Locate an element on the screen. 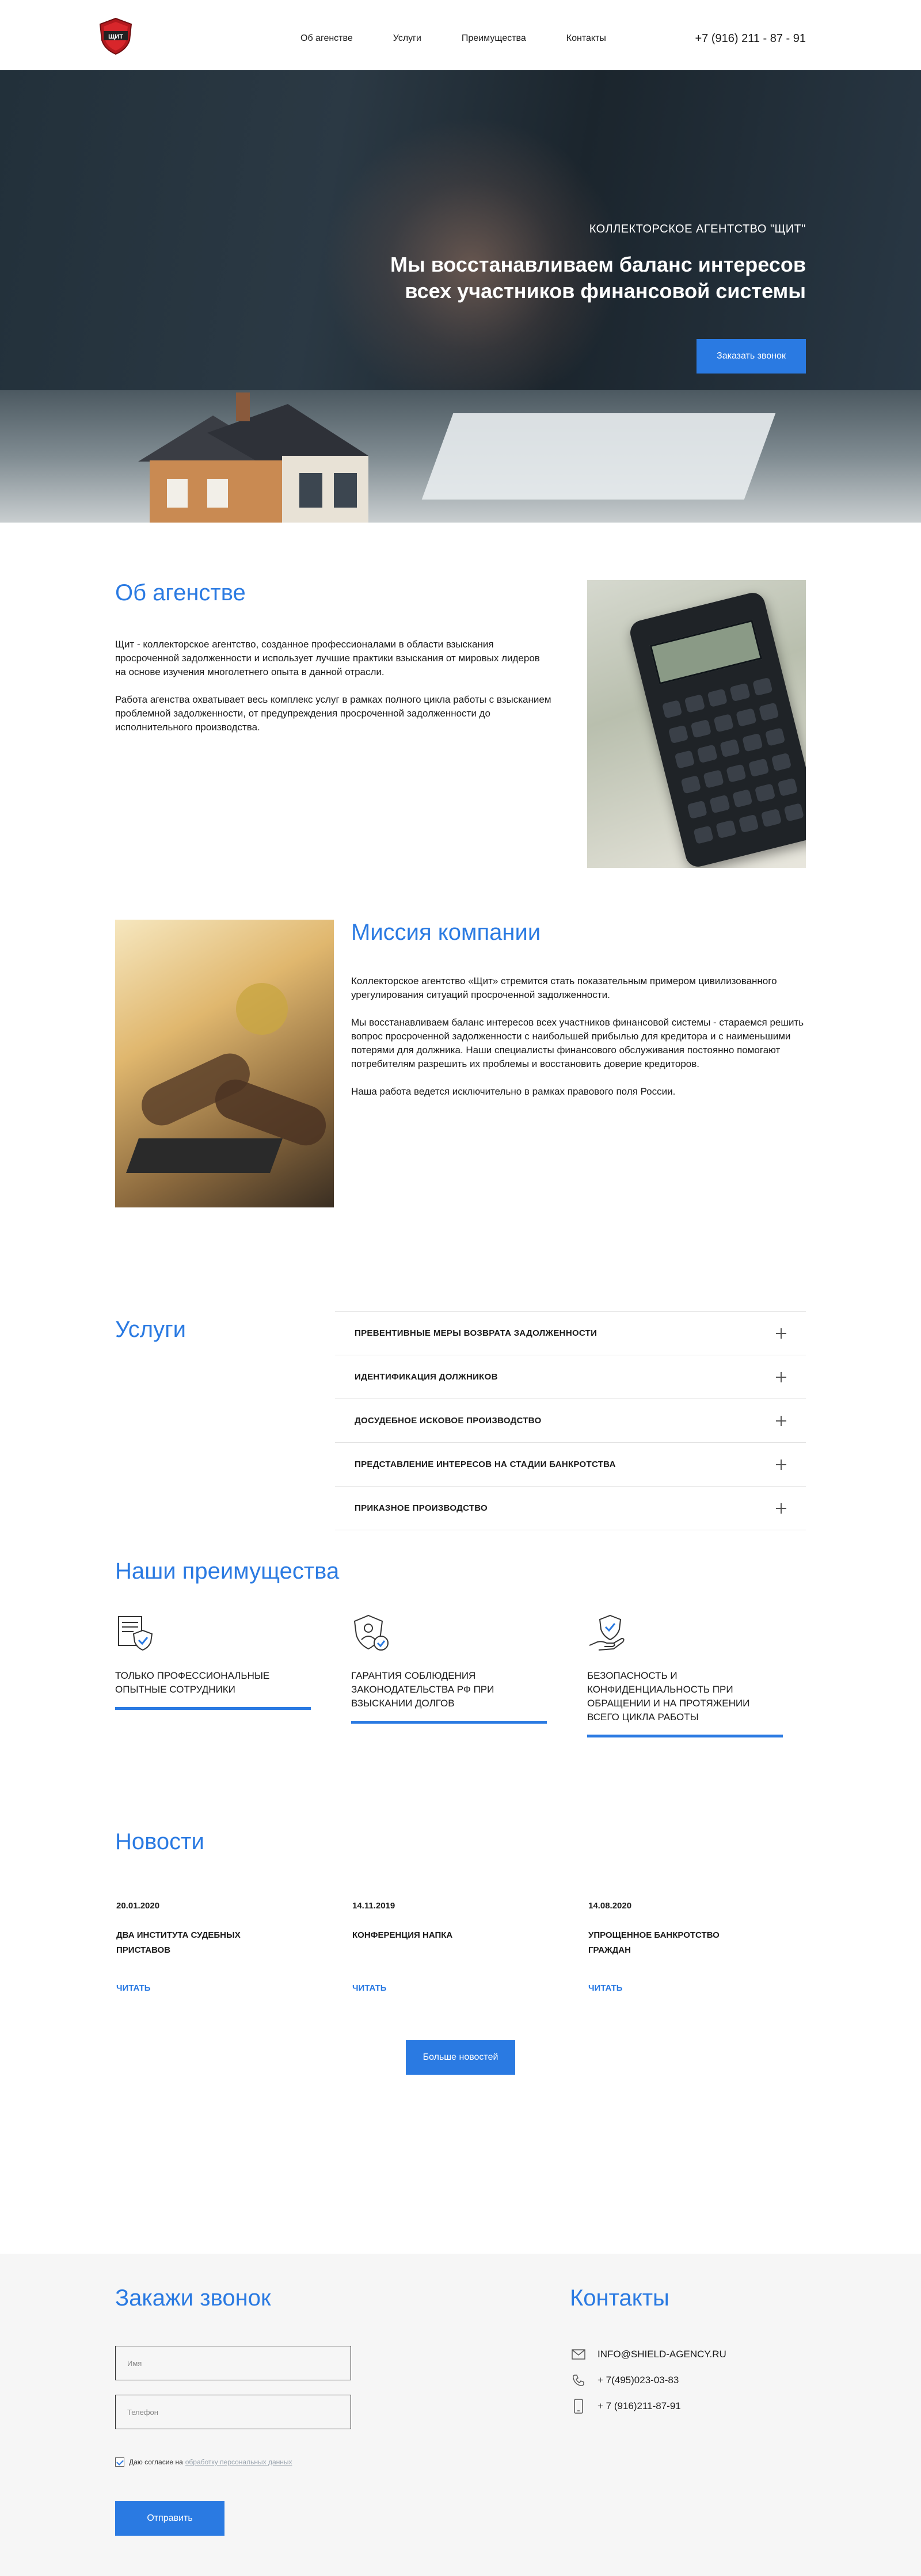  header-phone: +7 (916) 211 - 87 - 91 is located at coordinates (751, 38).